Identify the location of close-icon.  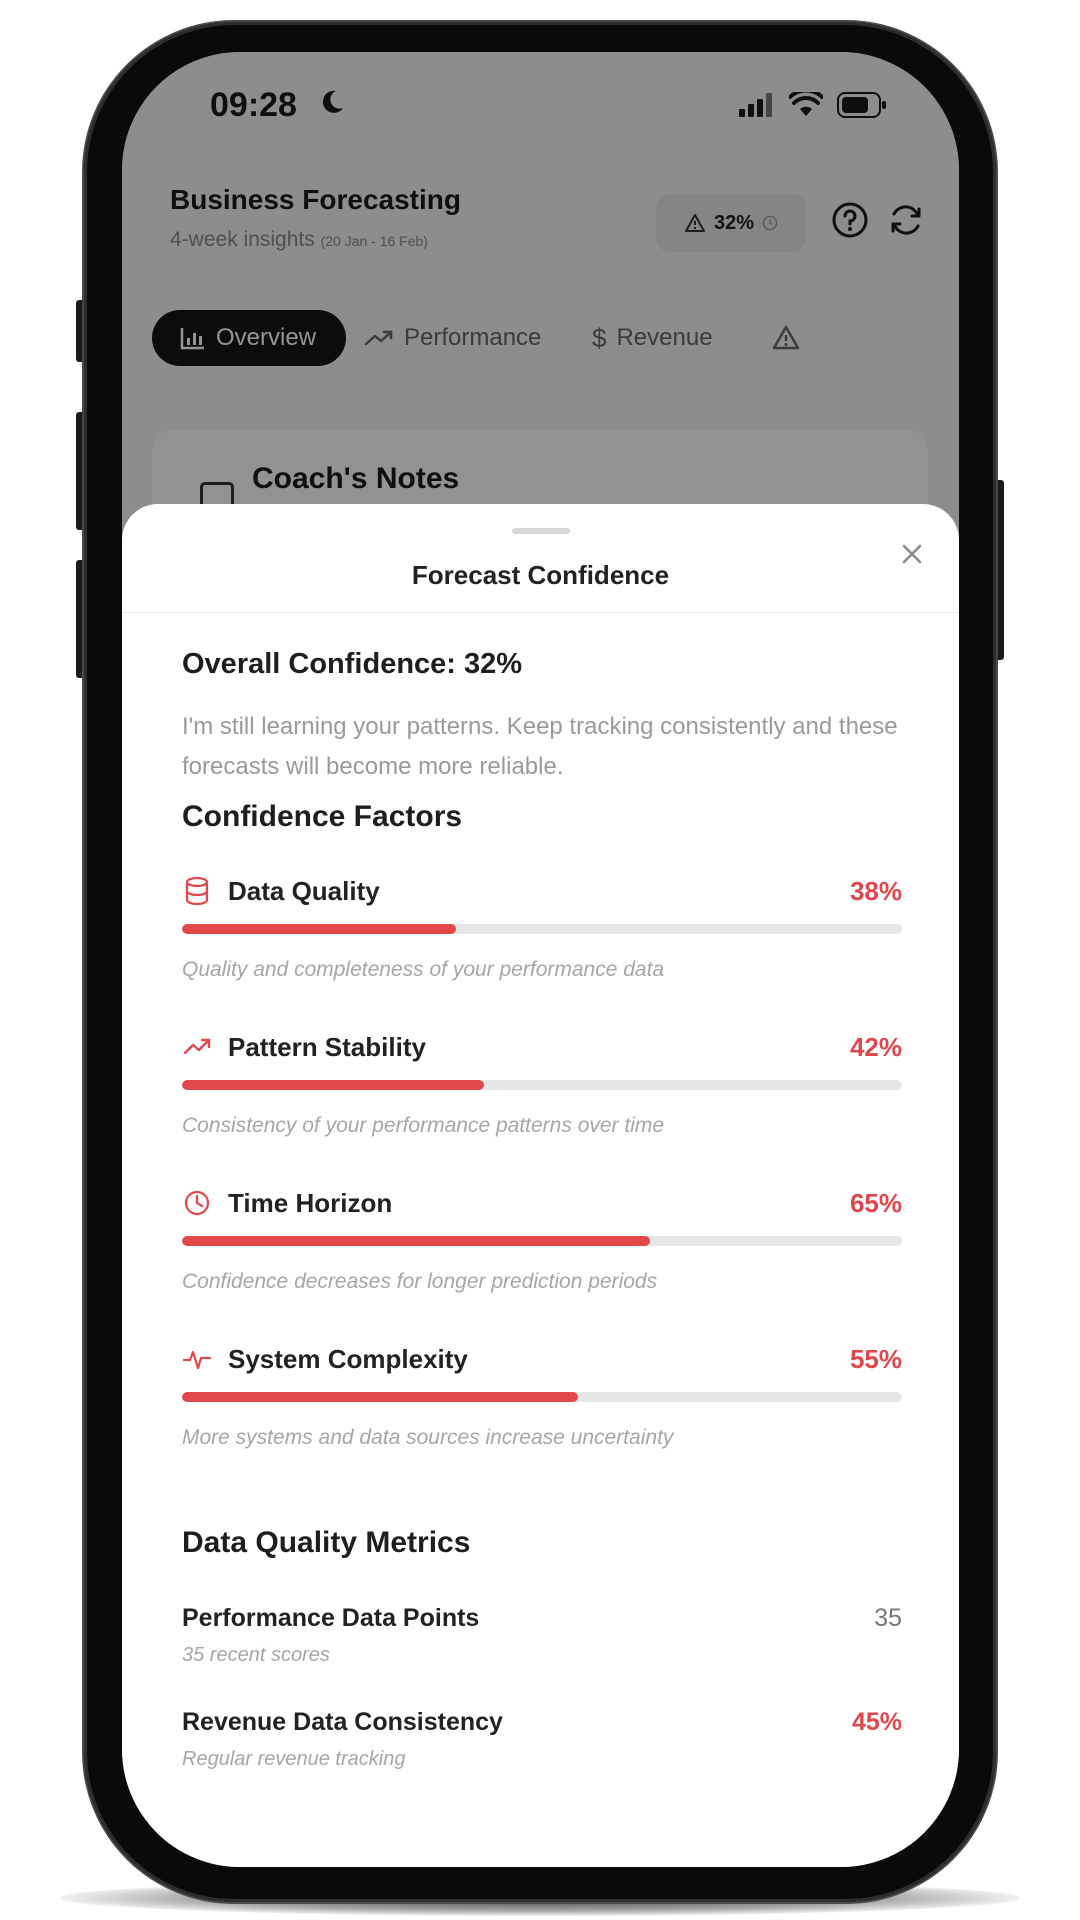
(912, 554).